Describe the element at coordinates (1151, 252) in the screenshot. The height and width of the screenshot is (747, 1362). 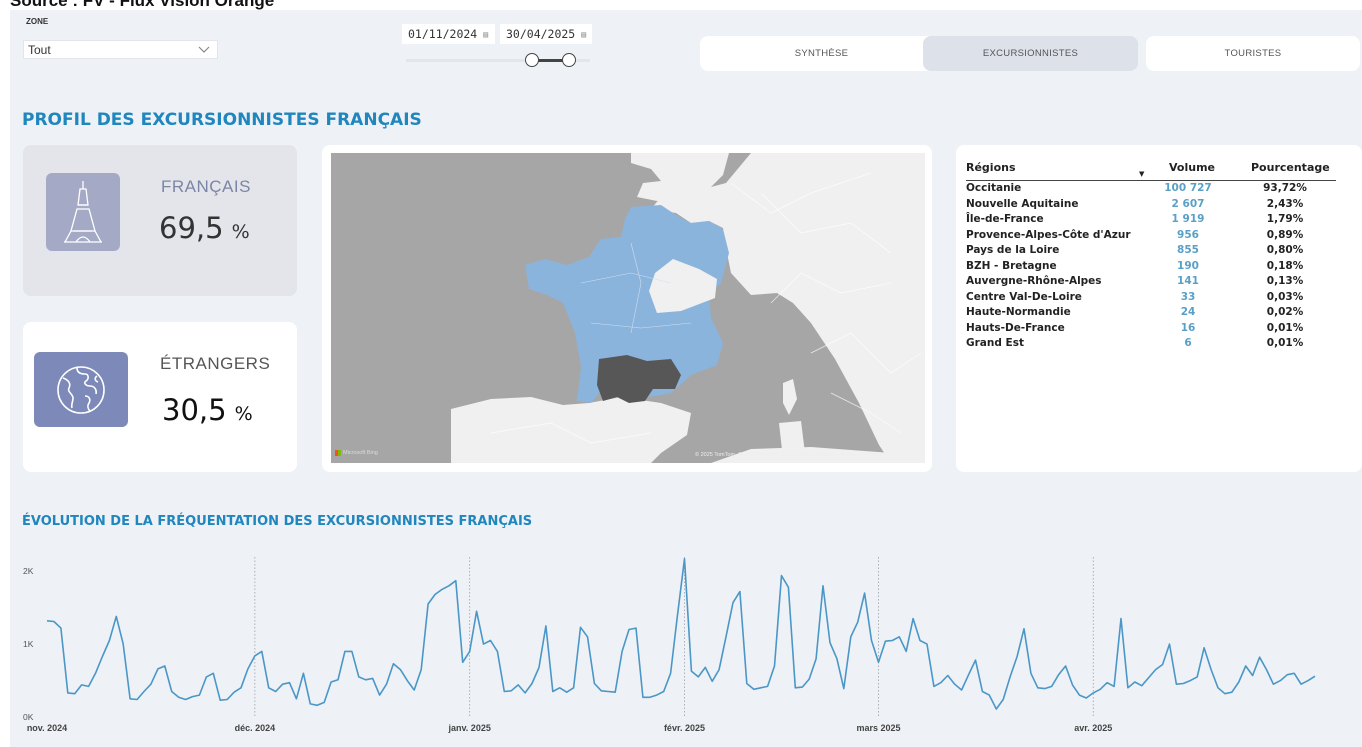
I see `table-row: Pays de la Loire 855 0,80%` at that location.